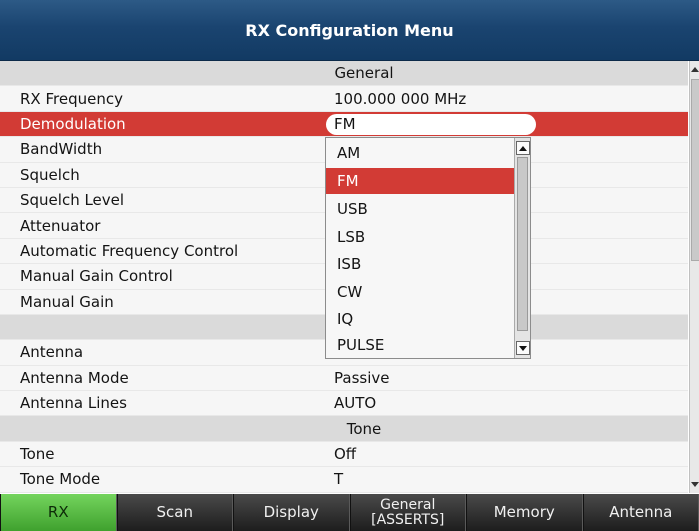  What do you see at coordinates (420, 237) in the screenshot?
I see `dropdown-option-lsb: LSB` at bounding box center [420, 237].